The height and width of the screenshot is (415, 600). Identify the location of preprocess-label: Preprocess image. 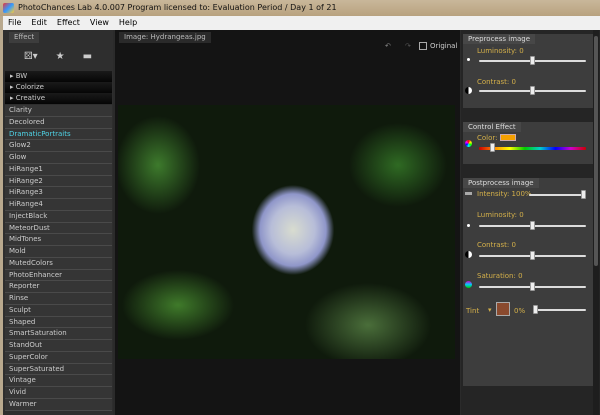
(499, 39).